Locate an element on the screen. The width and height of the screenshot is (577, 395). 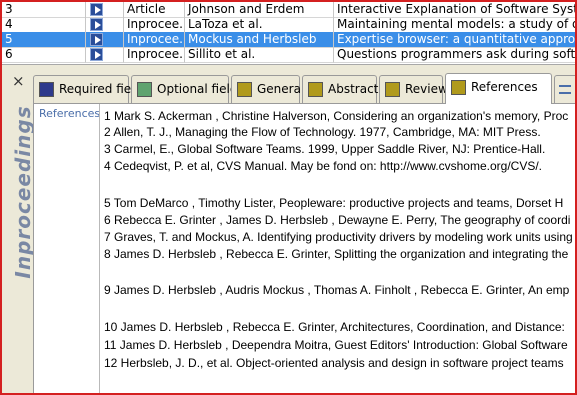
tab-label: Review is located at coordinates (426, 89).